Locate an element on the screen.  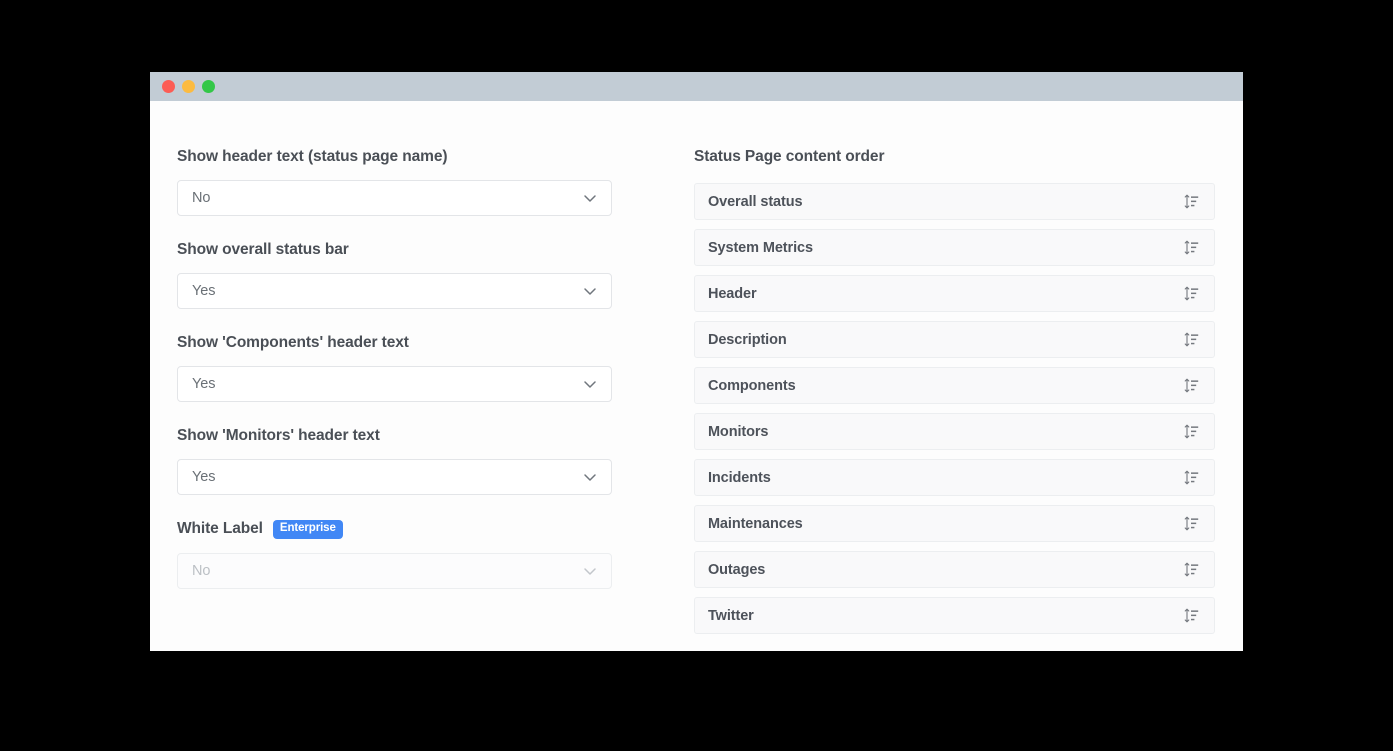
order-item-label: Description is located at coordinates (747, 339).